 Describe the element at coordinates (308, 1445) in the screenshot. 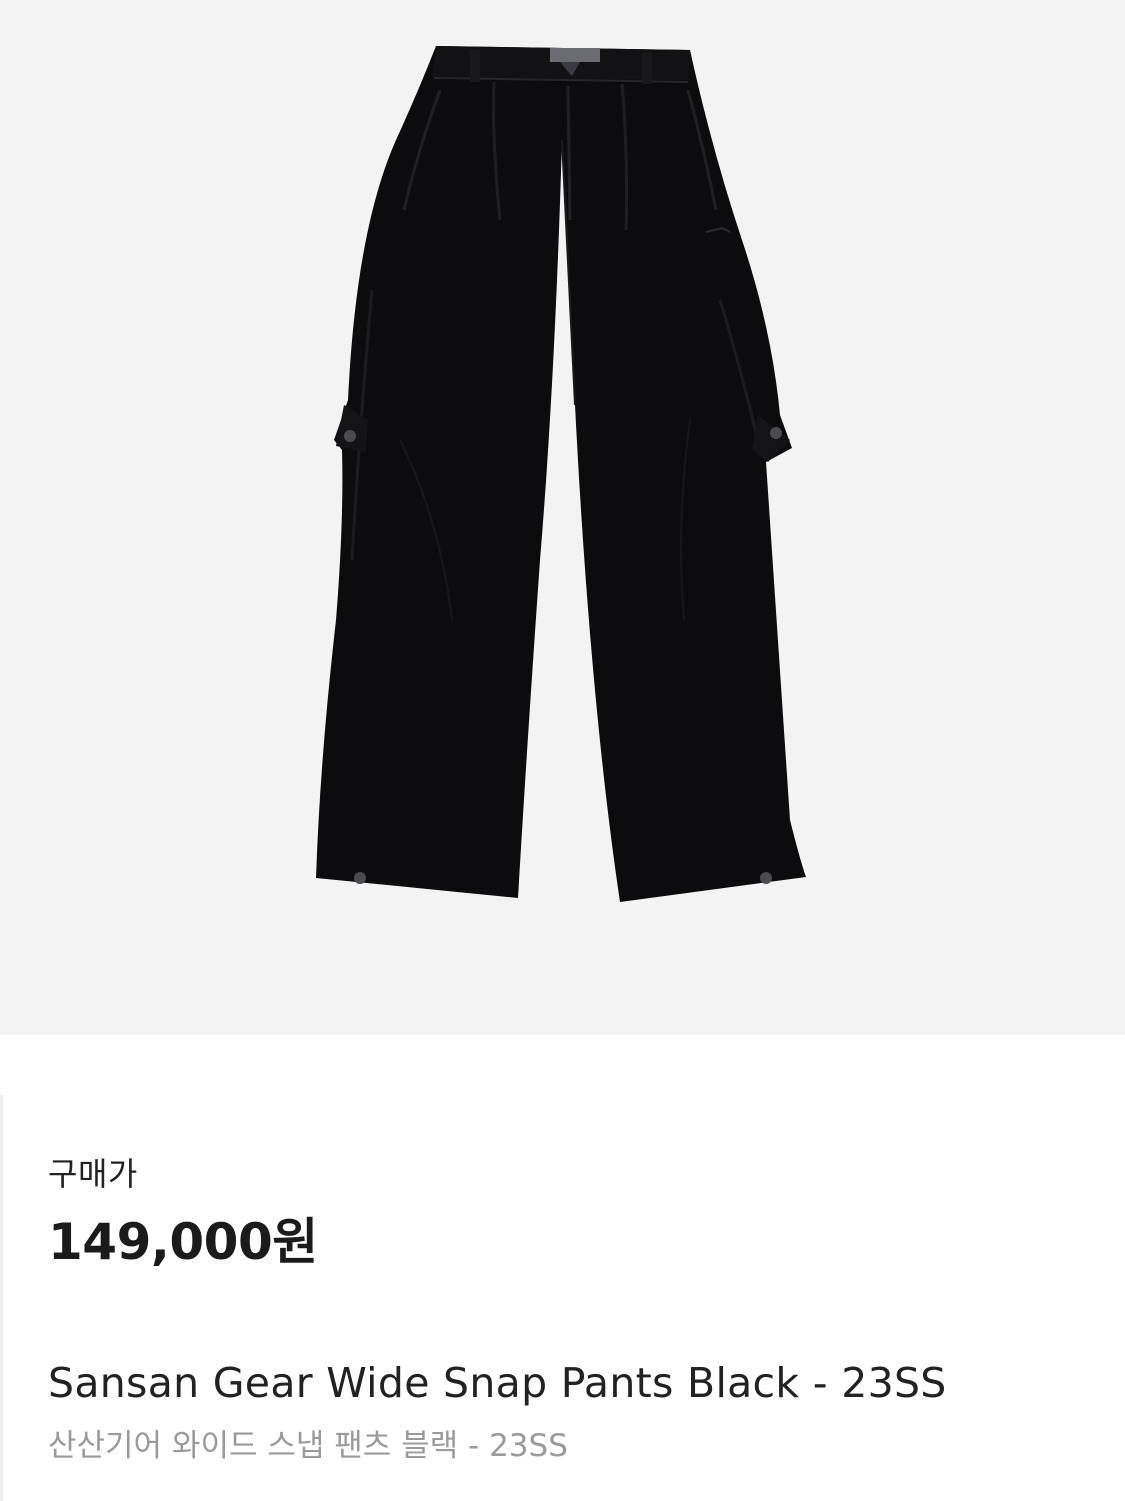

I see `product-name-korean: 산산기어 와이드 스냅 팬츠 블랙 - 23SS` at that location.